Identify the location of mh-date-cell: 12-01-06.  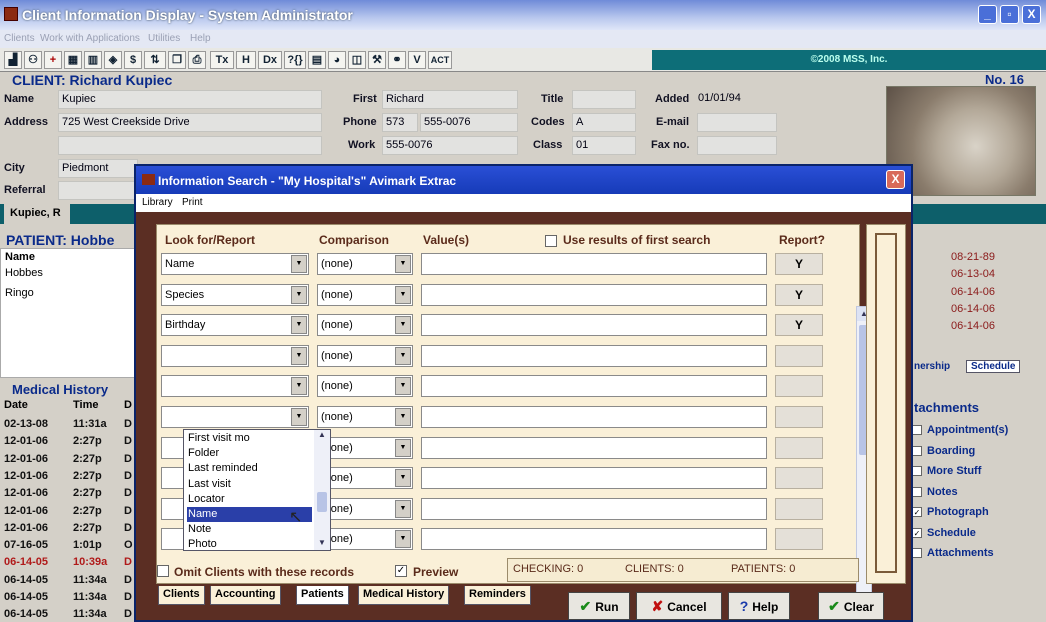
(26, 459).